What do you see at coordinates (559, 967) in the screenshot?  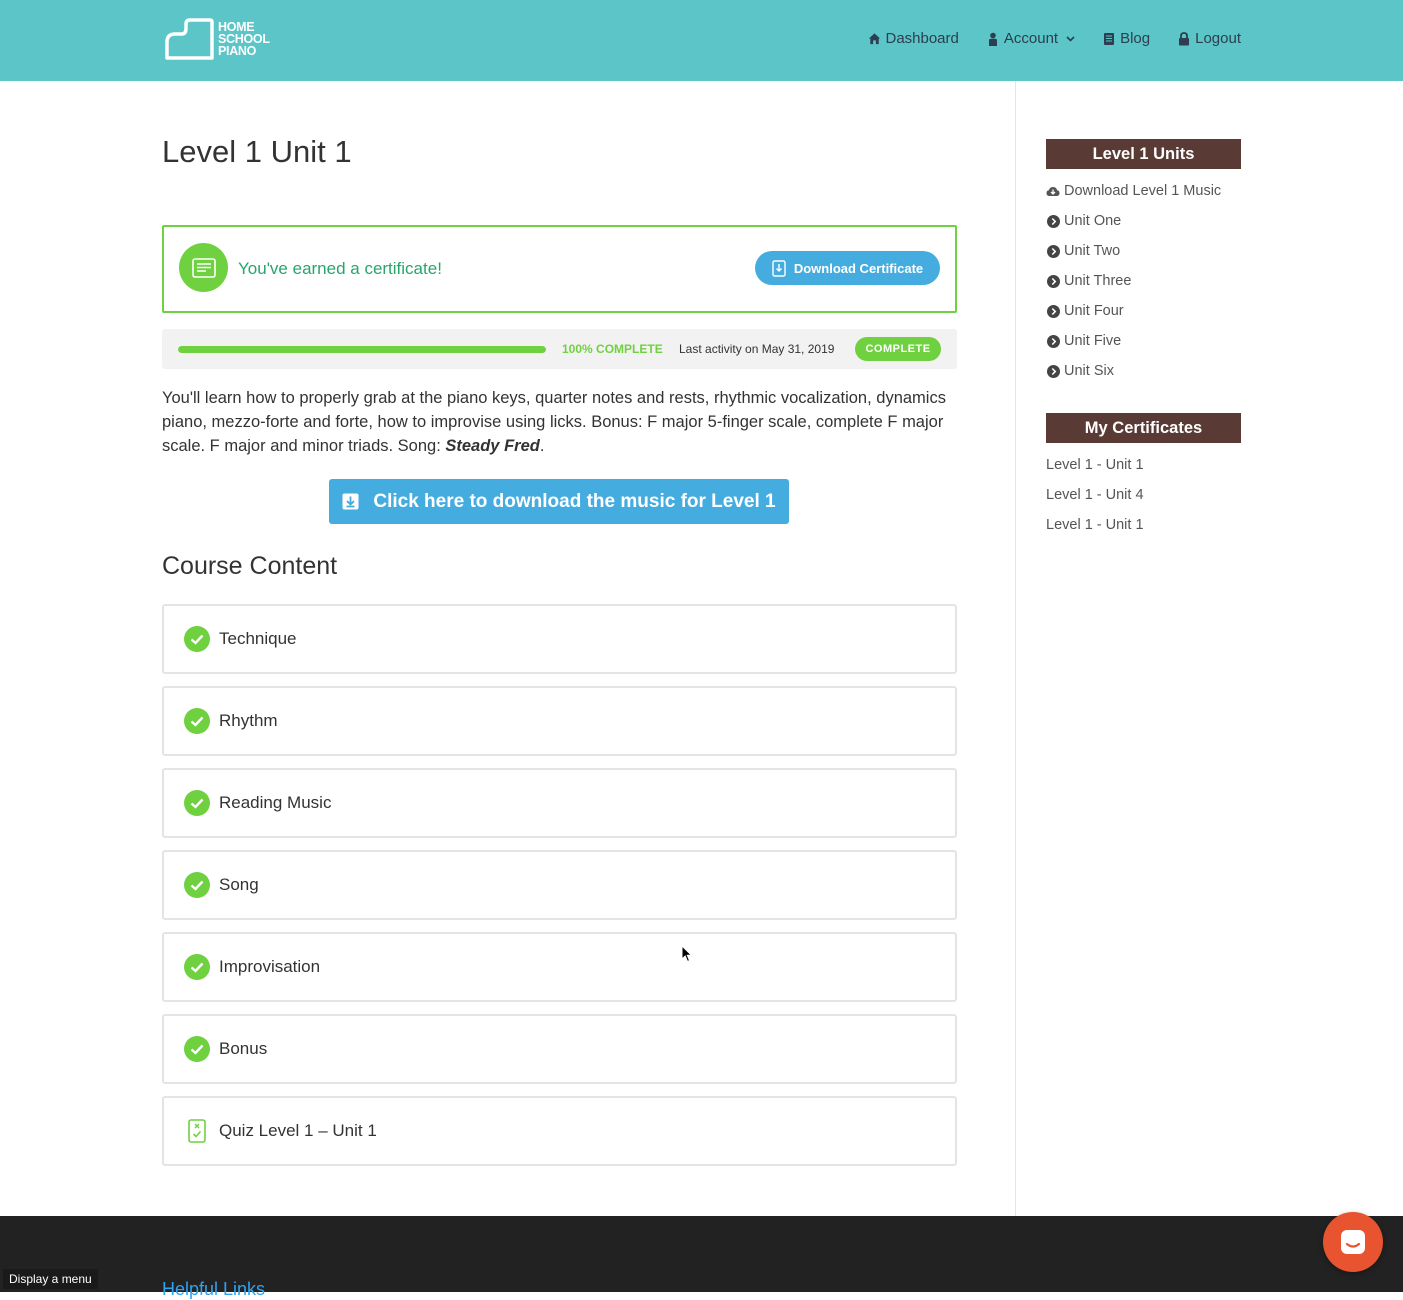 I see `lesson-improvisation: Improvisation` at bounding box center [559, 967].